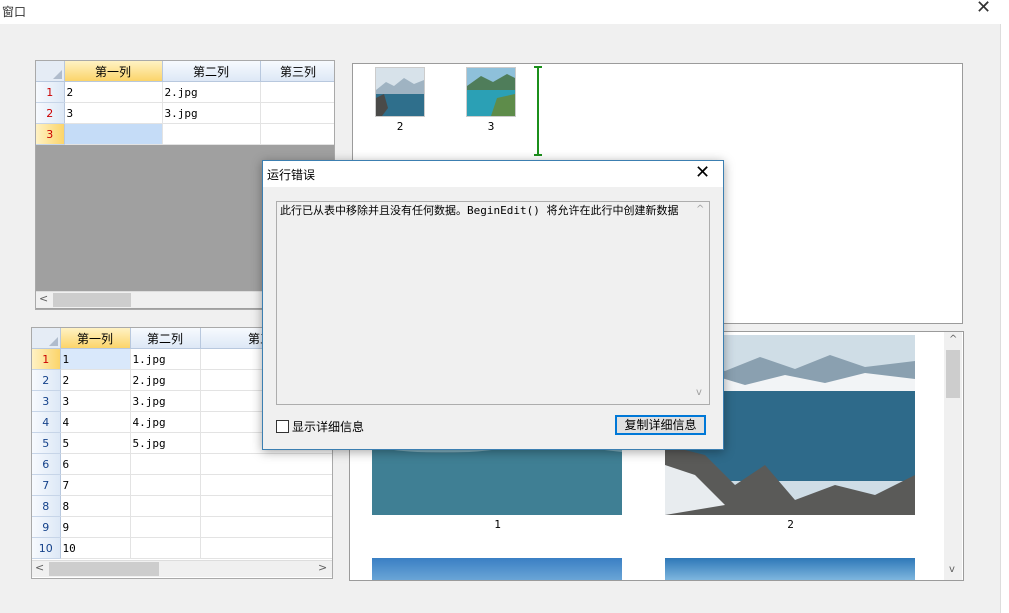  What do you see at coordinates (790, 524) in the screenshot?
I see `image-caption: 2` at bounding box center [790, 524].